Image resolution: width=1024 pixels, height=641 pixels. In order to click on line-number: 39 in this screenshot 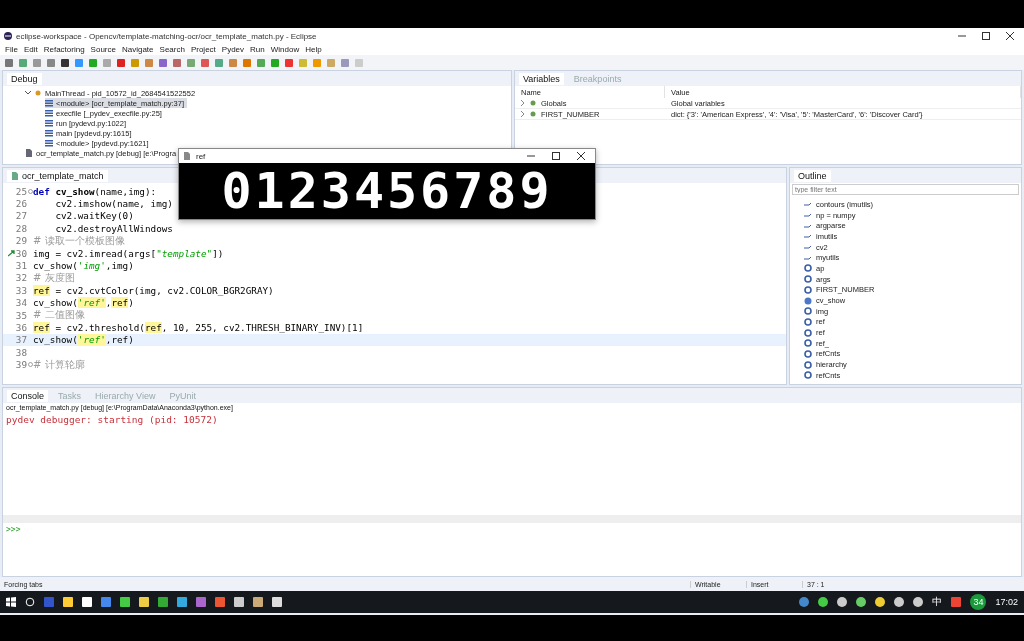, I will do `click(21, 365)`.